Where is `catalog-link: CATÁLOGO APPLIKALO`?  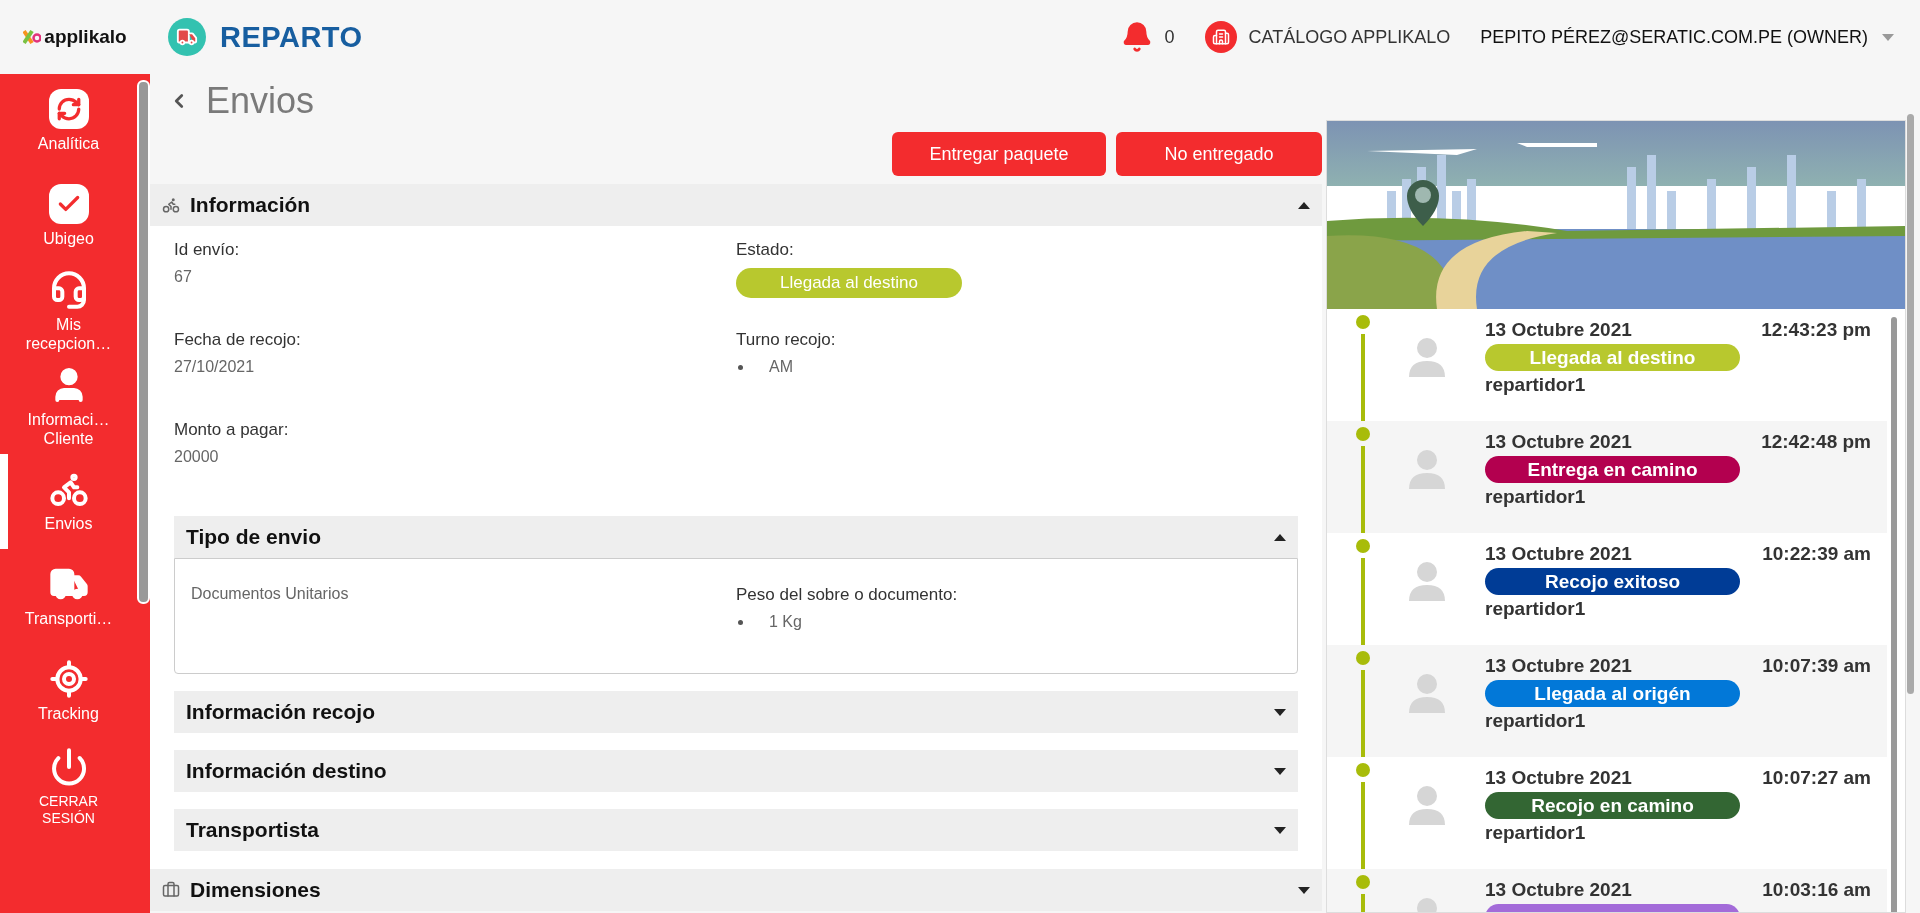 catalog-link: CATÁLOGO APPLIKALO is located at coordinates (1349, 37).